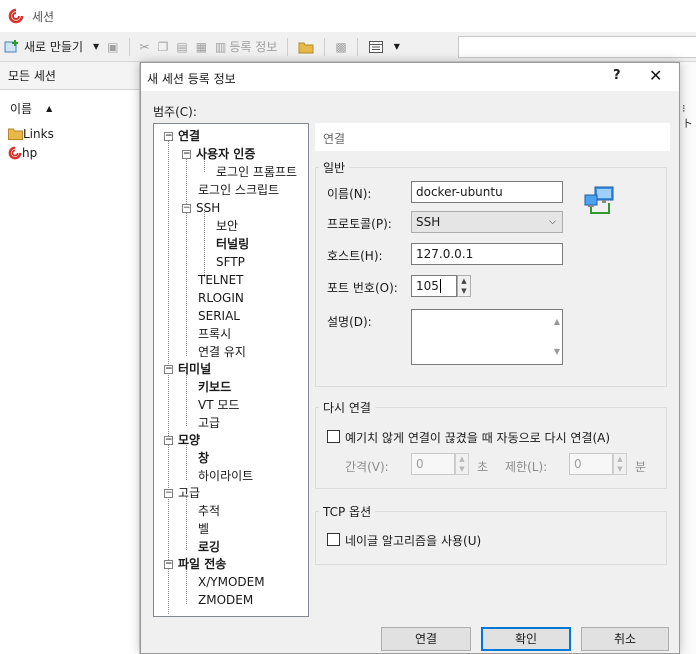 The image size is (696, 654). I want to click on tree-node-appearance: − 모양, so click(182, 440).